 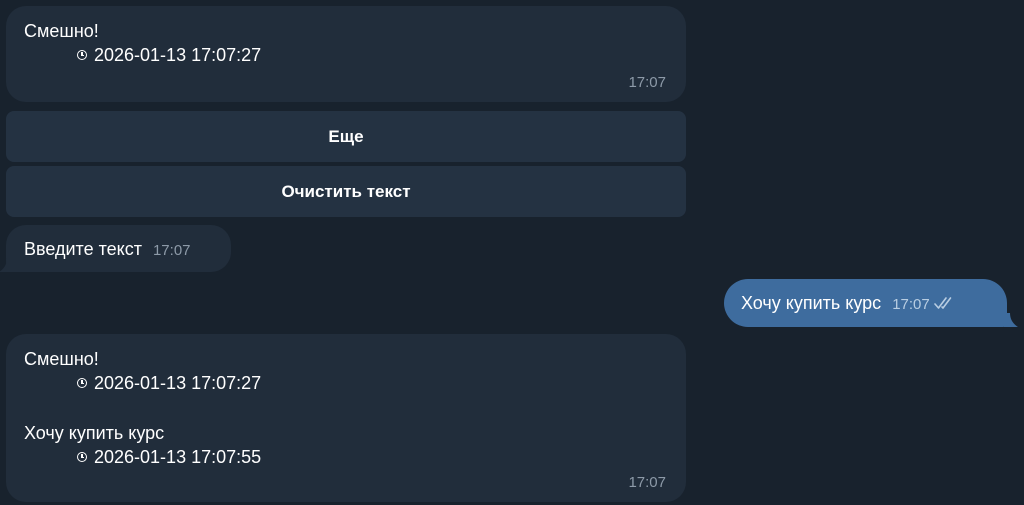 What do you see at coordinates (83, 248) in the screenshot?
I see `message-text: Введите текст` at bounding box center [83, 248].